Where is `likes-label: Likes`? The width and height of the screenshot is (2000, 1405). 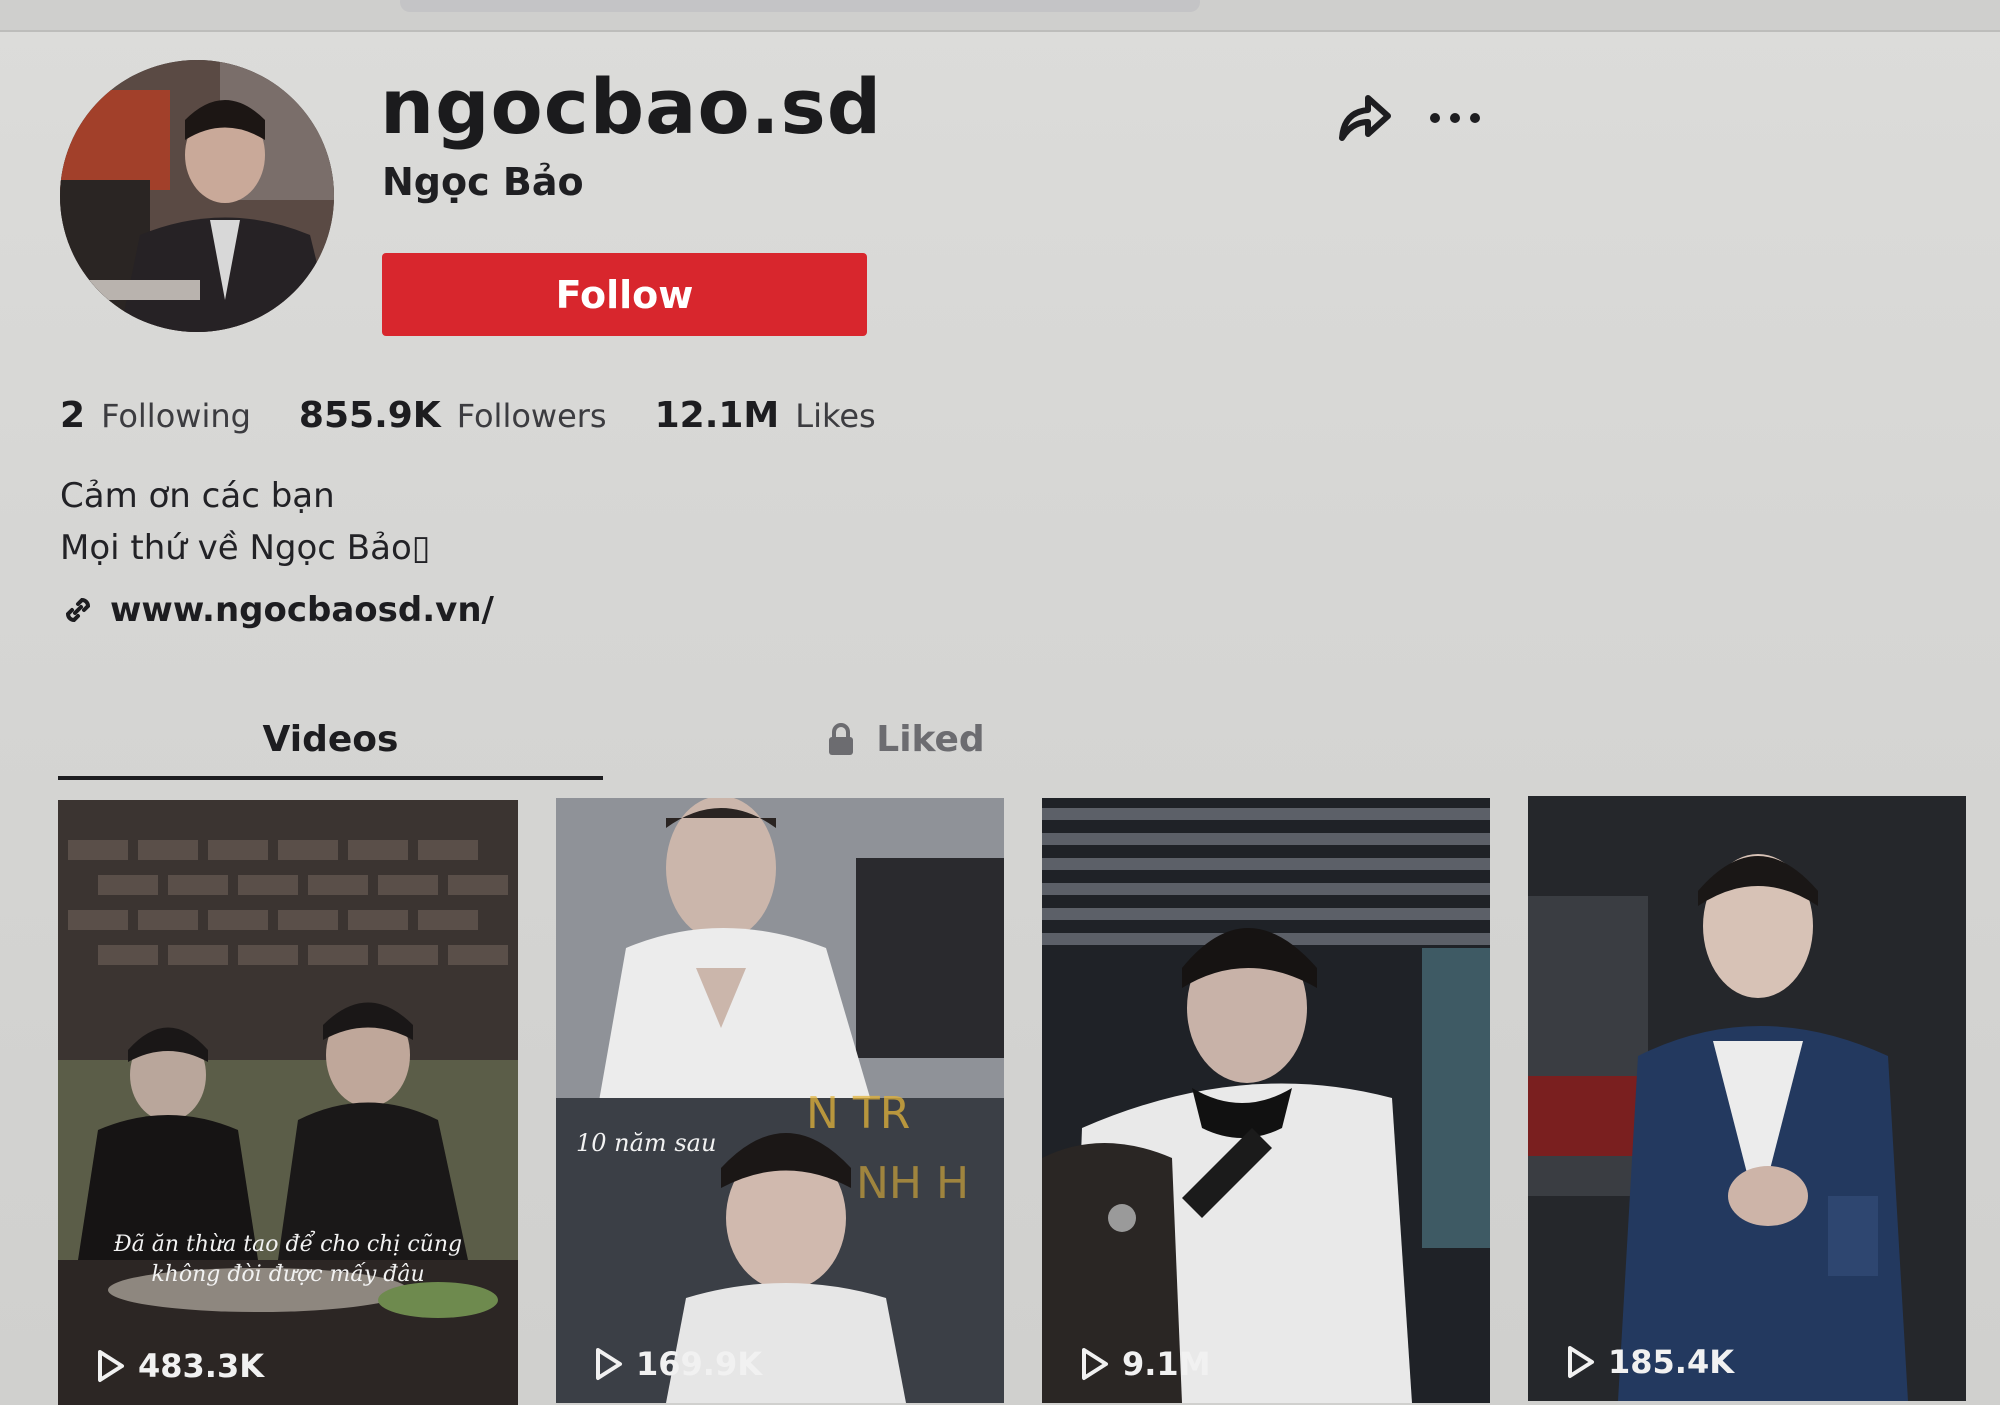
likes-label: Likes is located at coordinates (835, 416).